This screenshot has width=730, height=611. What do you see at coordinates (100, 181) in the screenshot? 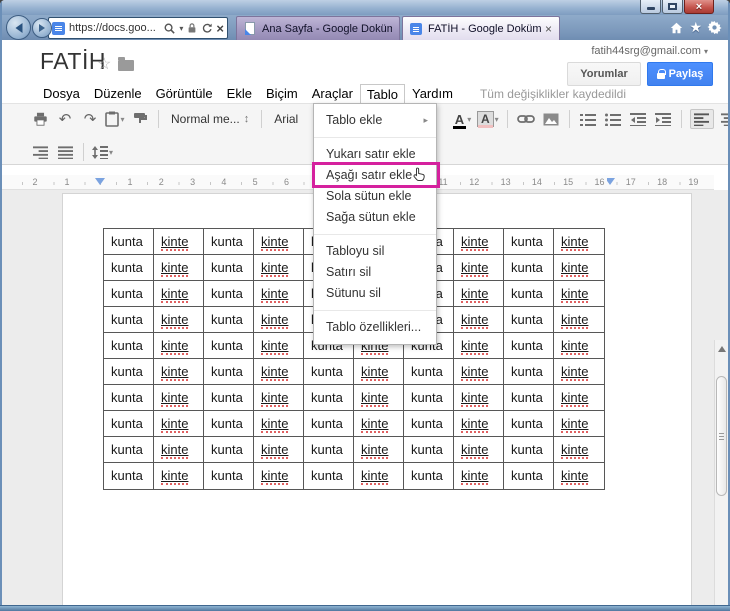
I see `left-indent-marker` at bounding box center [100, 181].